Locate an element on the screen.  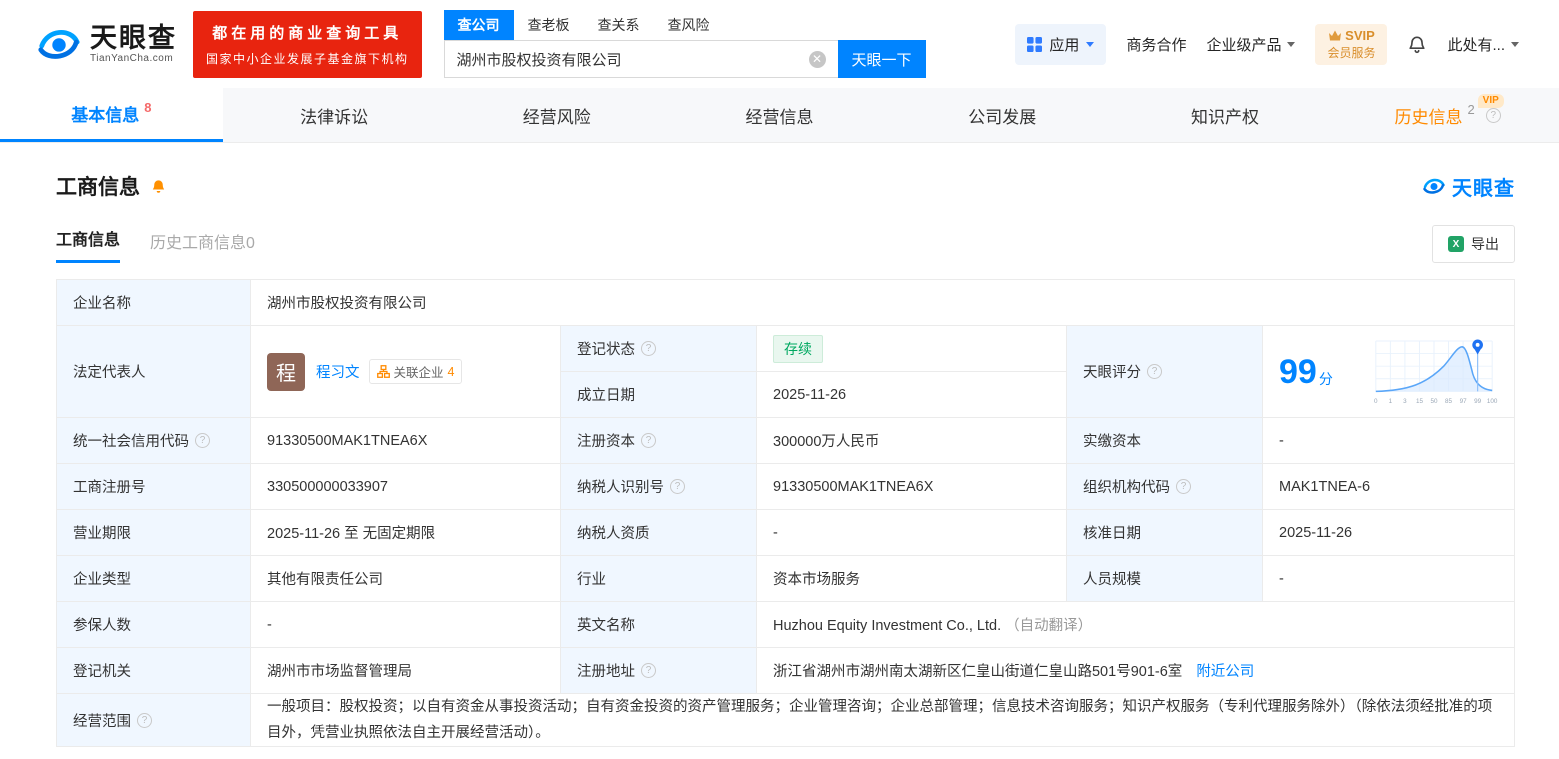
svg-text: 15 is located at coordinates (1420, 401).